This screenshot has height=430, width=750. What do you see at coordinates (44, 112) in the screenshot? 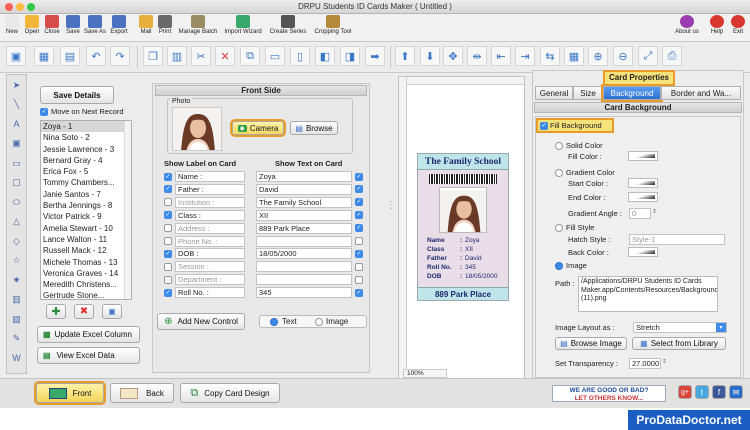
I see `move-next-checkbox: ✓` at bounding box center [44, 112].